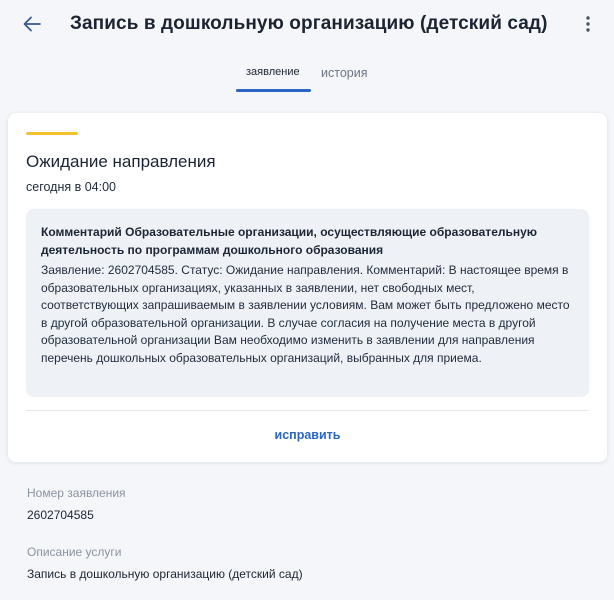 The height and width of the screenshot is (600, 614). Describe the element at coordinates (344, 73) in the screenshot. I see `tab-history: история` at that location.